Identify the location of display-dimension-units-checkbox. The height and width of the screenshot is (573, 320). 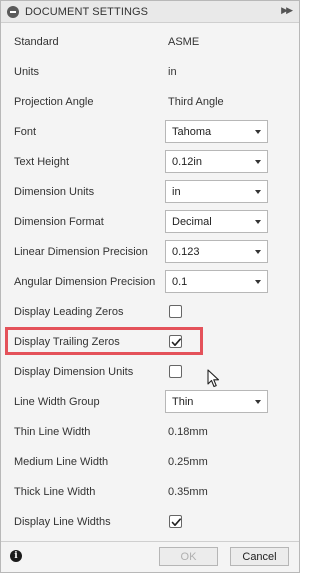
(175, 371).